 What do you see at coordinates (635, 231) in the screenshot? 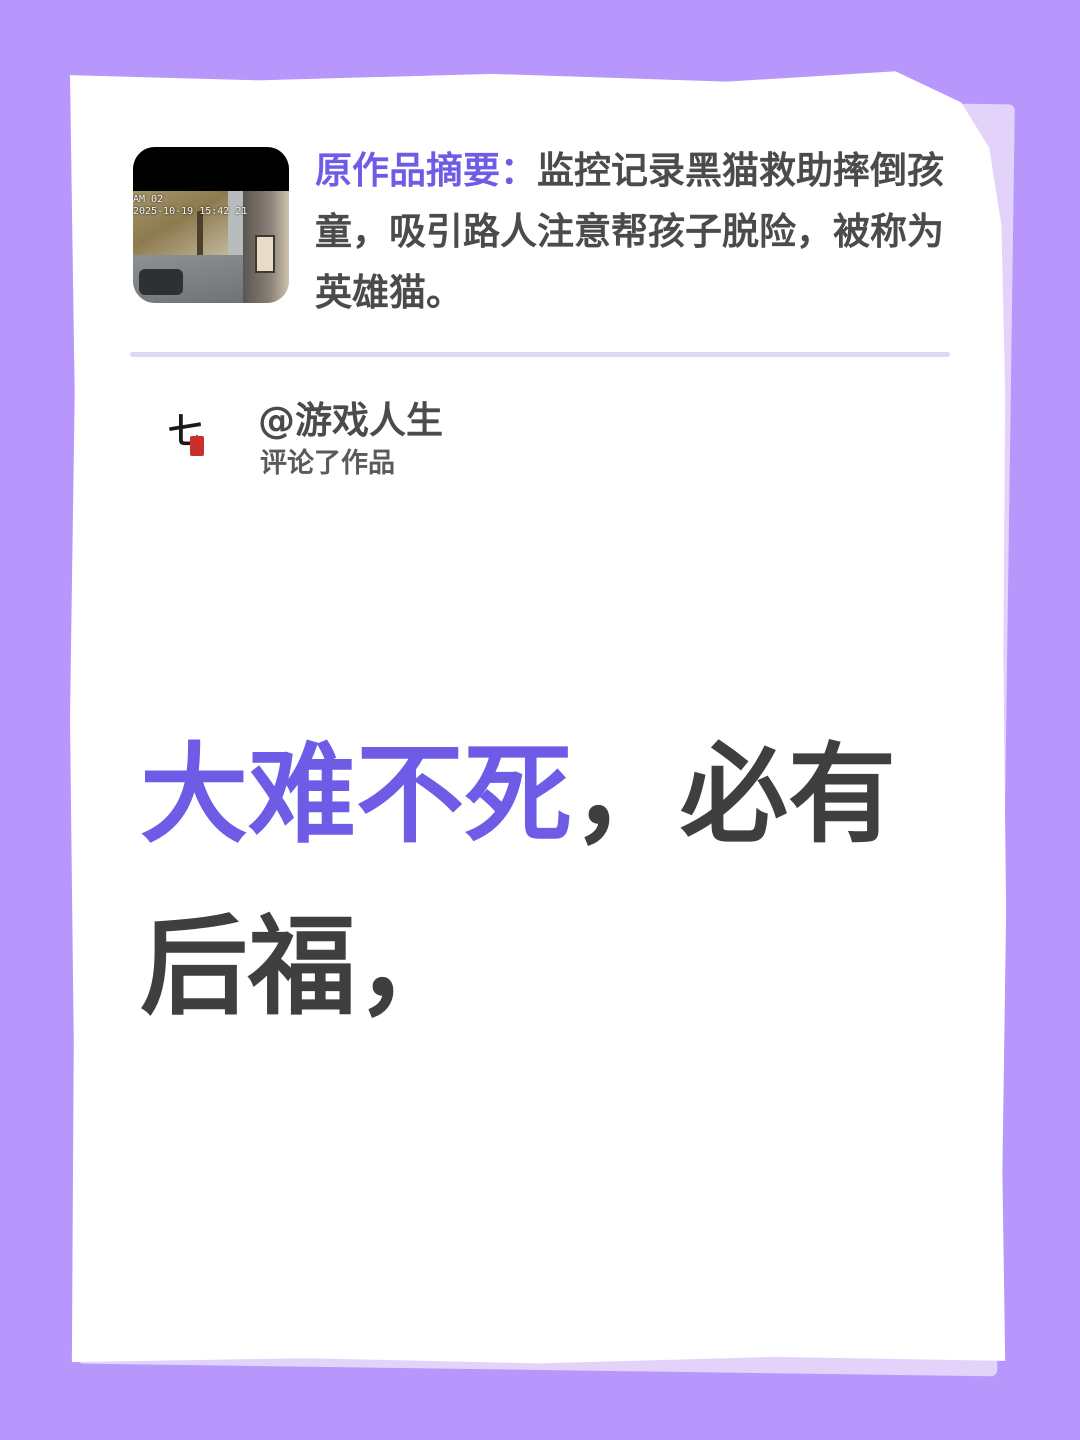
I see `original-work-summary: 原作品摘要：监控记录黑猫救助摔倒孩童，吸引路人注意帮孩子脱险，被称为英雄猫。` at bounding box center [635, 231].